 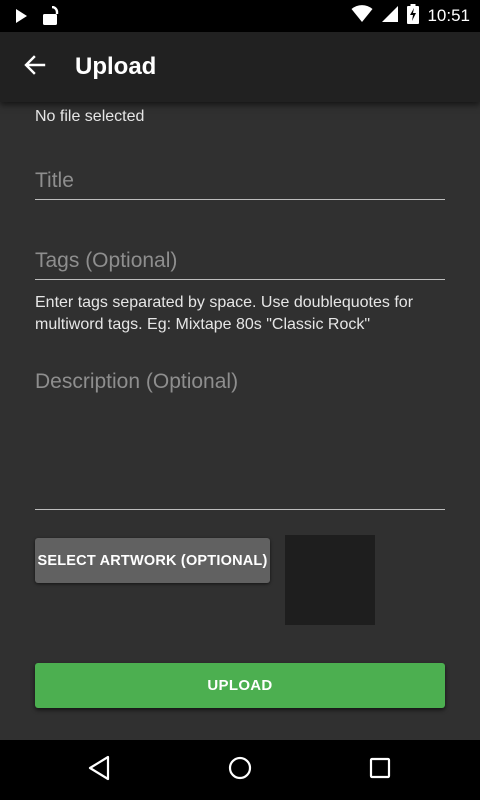 I want to click on title-field, so click(x=240, y=182).